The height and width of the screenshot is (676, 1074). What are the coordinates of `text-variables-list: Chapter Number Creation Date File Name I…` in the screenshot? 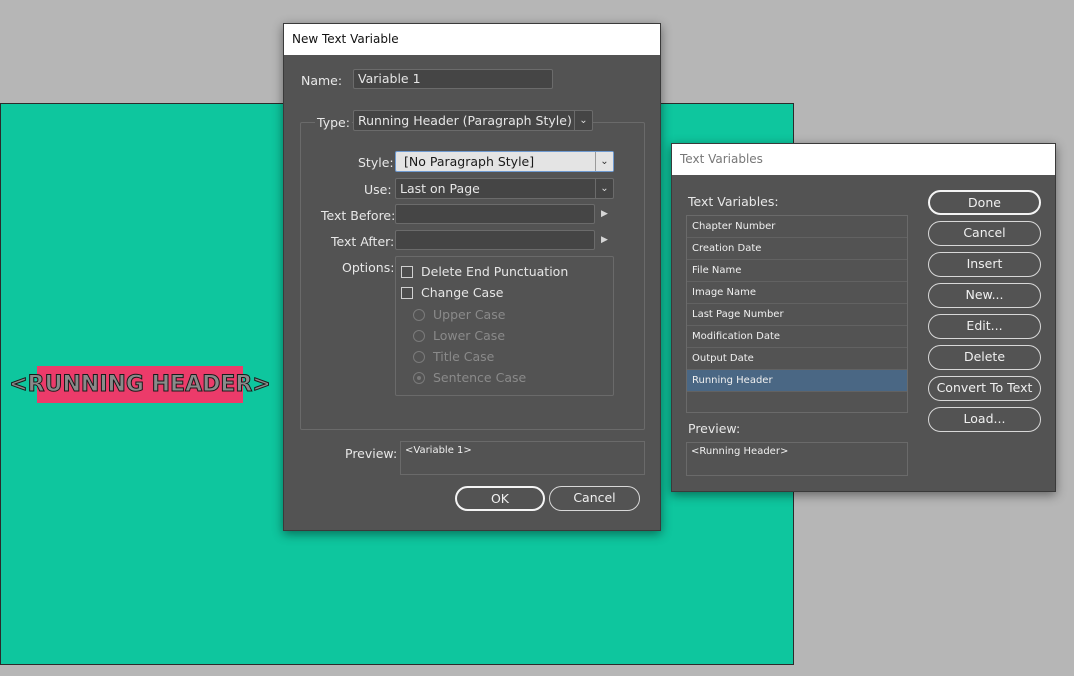 It's located at (797, 314).